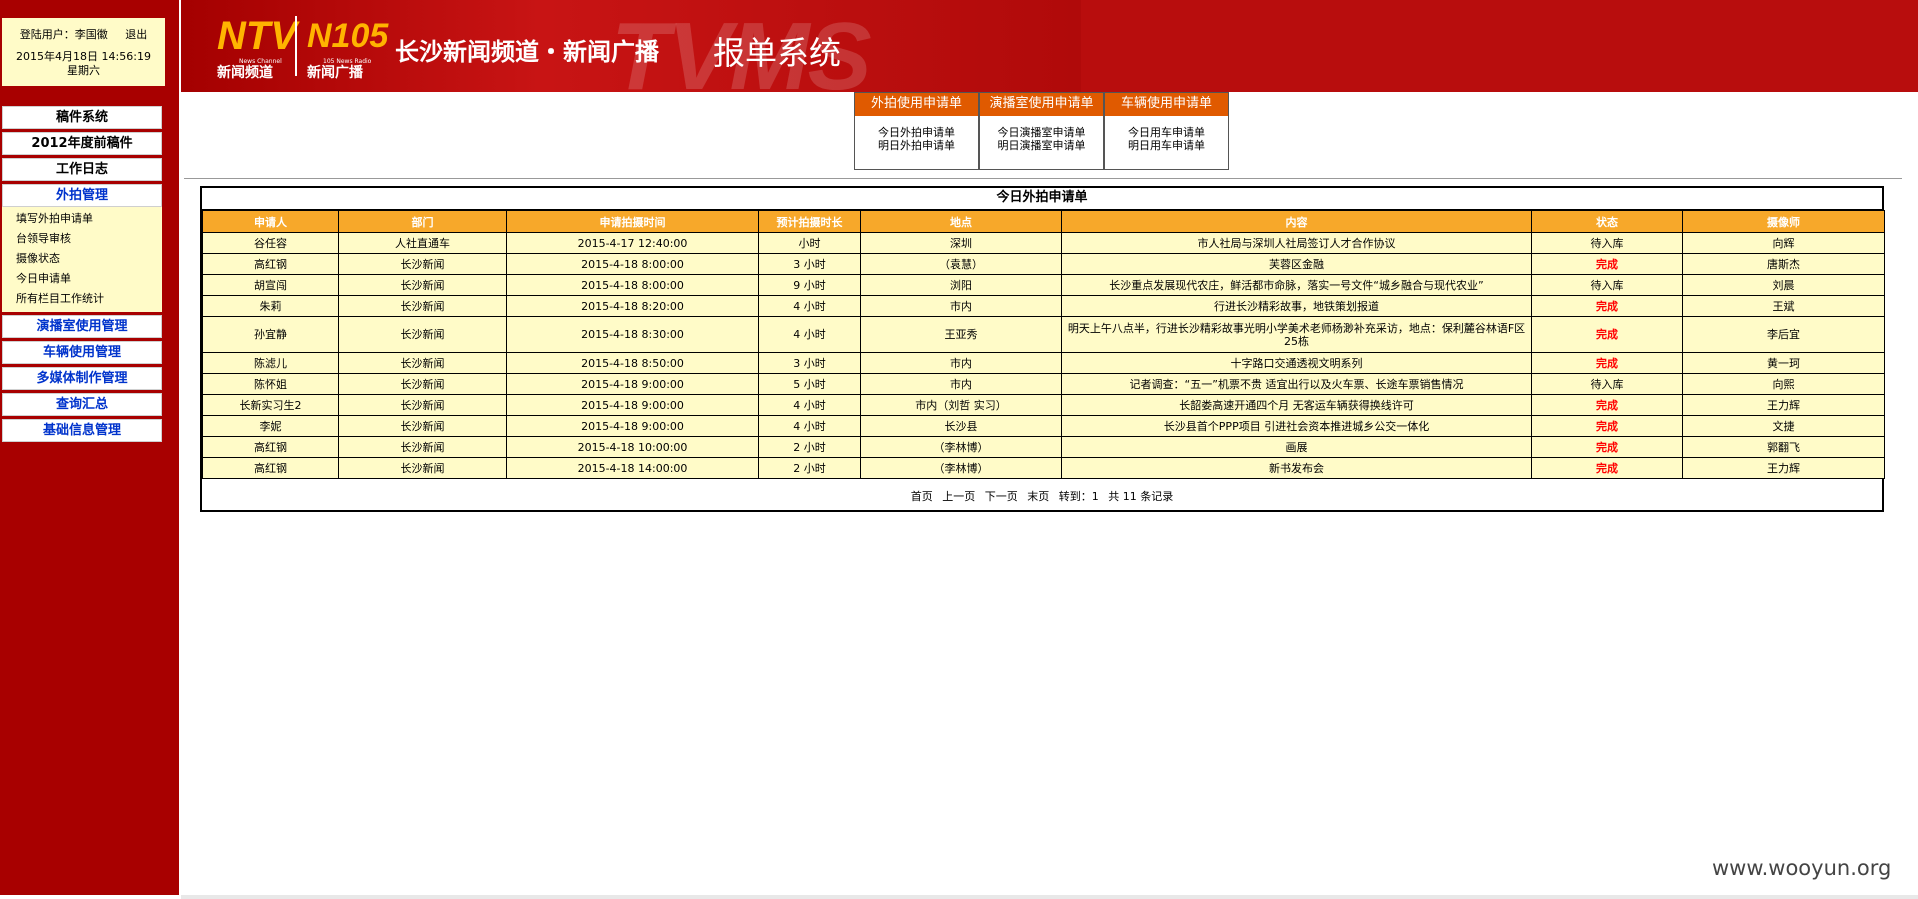 The image size is (1918, 899). What do you see at coordinates (89, 299) in the screenshot?
I see `submenu-all-stats: 所有栏目工作统计` at bounding box center [89, 299].